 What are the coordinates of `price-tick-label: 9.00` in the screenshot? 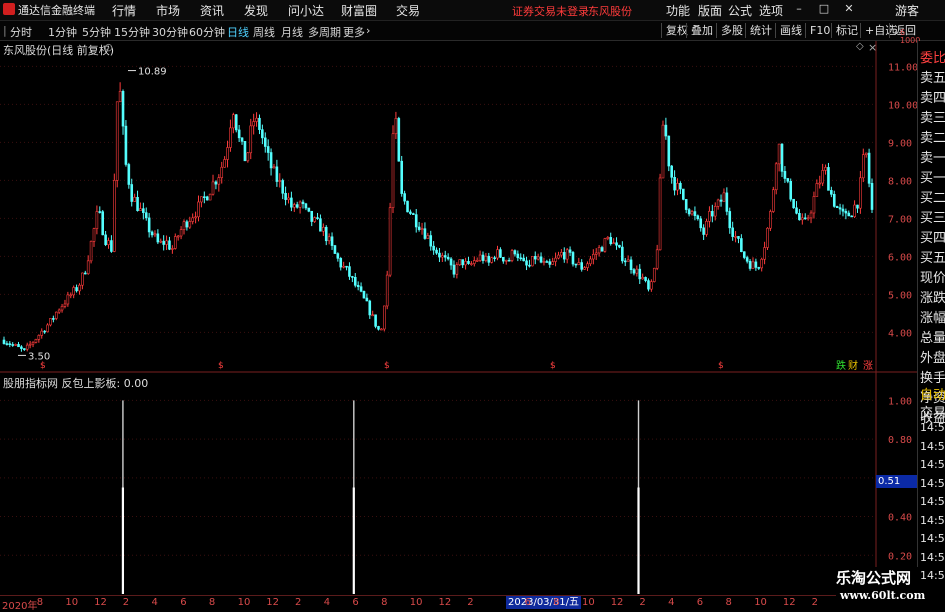 It's located at (900, 143).